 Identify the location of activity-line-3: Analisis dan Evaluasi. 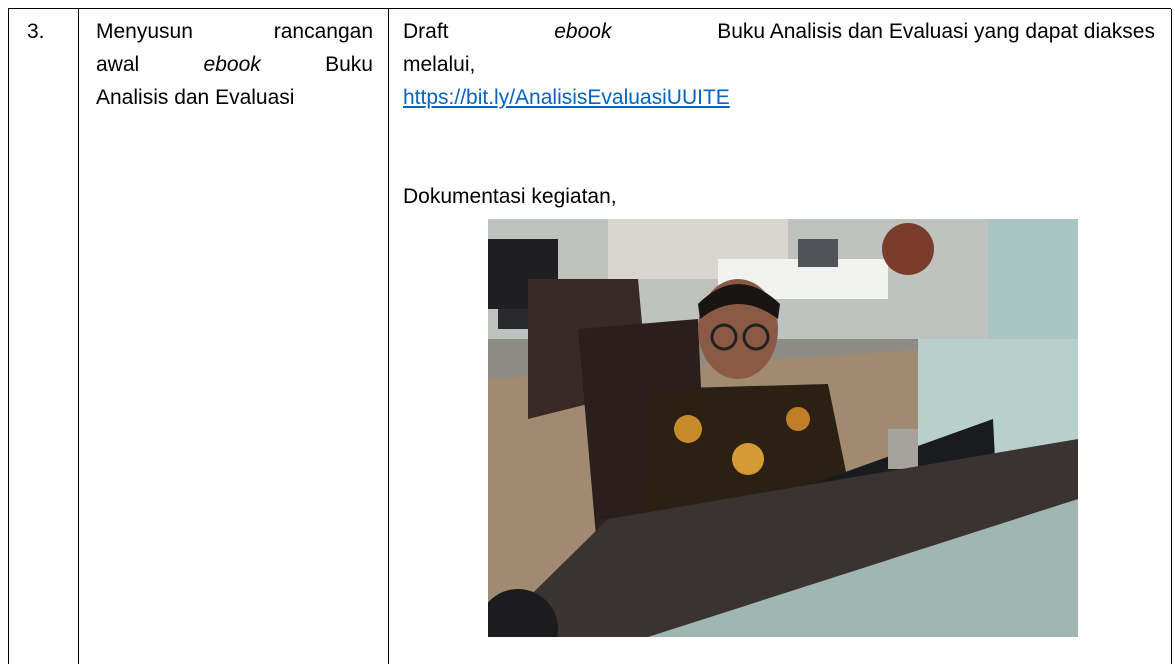
(195, 97).